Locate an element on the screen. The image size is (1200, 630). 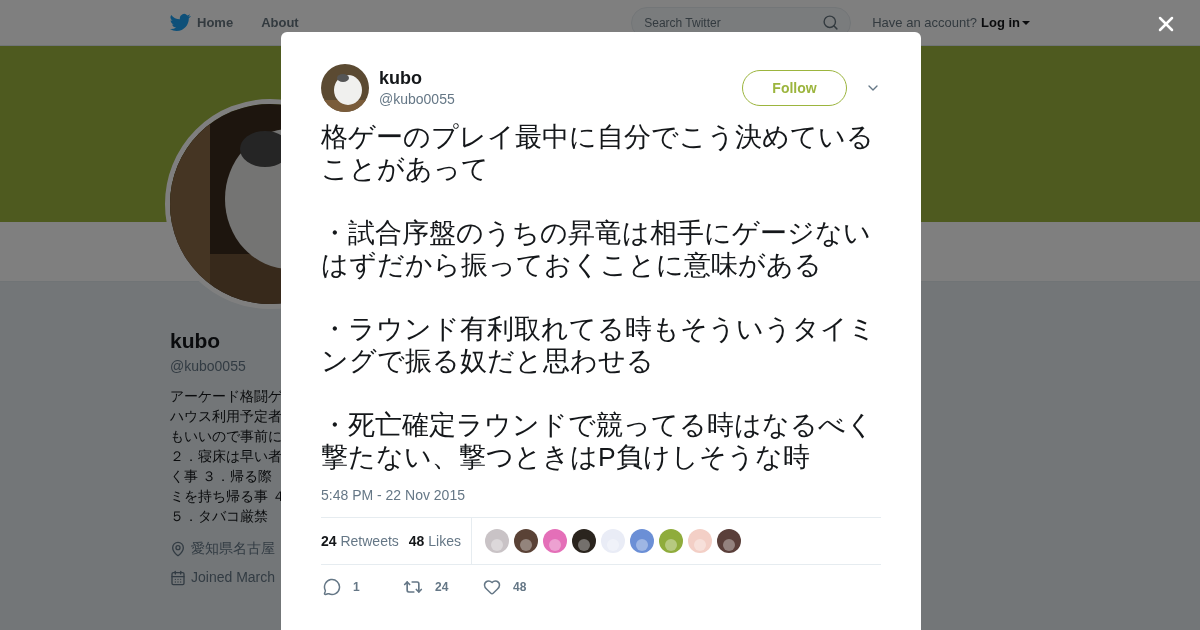
tweet-text: ・死亡確定ラウンドで競ってる時はなるべく撃たない、撃つときはP負けしそうな時 is located at coordinates (598, 441).